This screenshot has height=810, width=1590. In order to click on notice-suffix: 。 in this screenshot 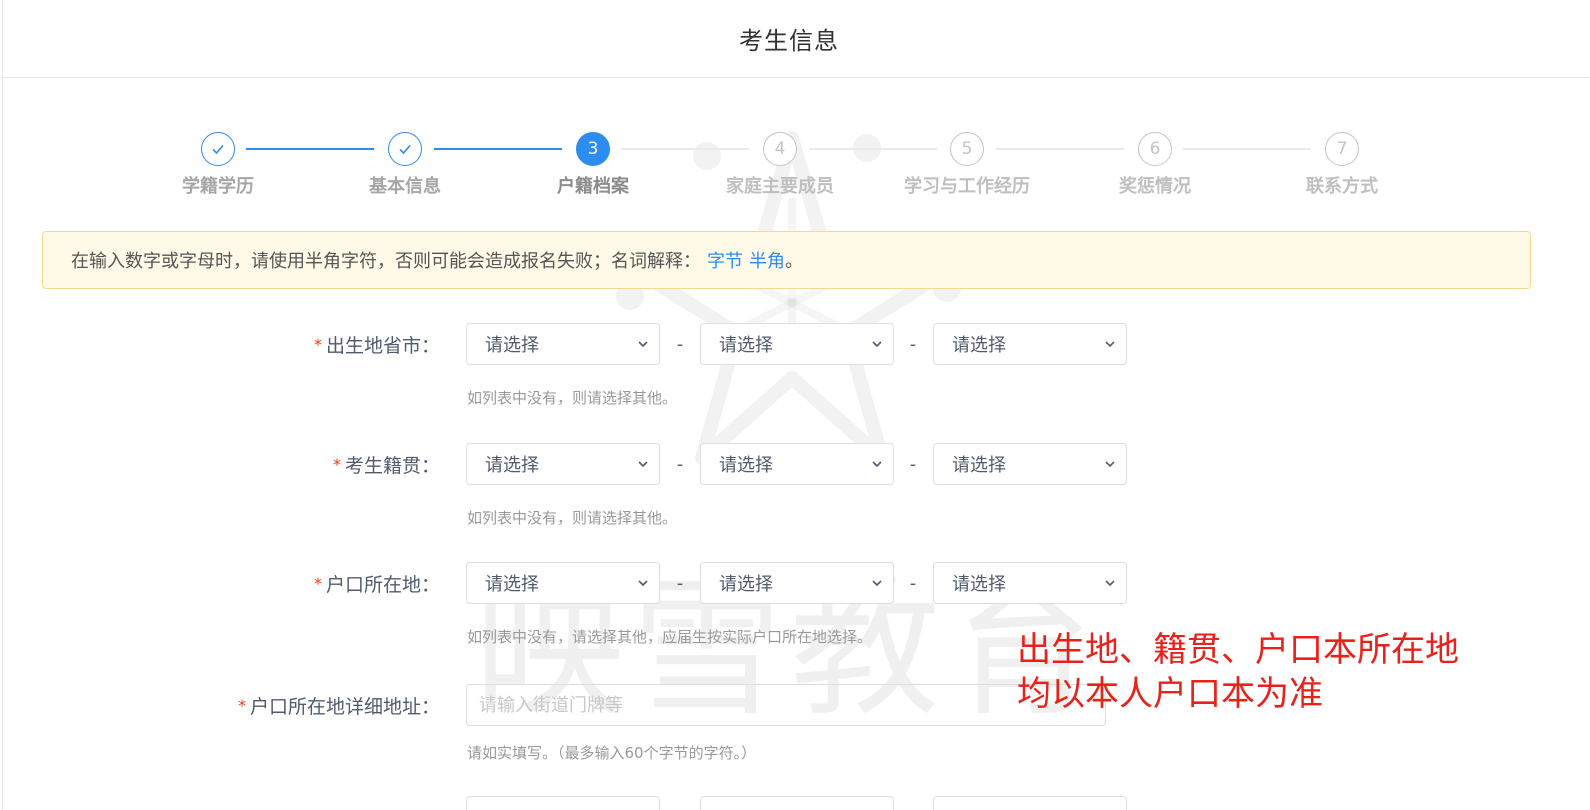, I will do `click(794, 261)`.